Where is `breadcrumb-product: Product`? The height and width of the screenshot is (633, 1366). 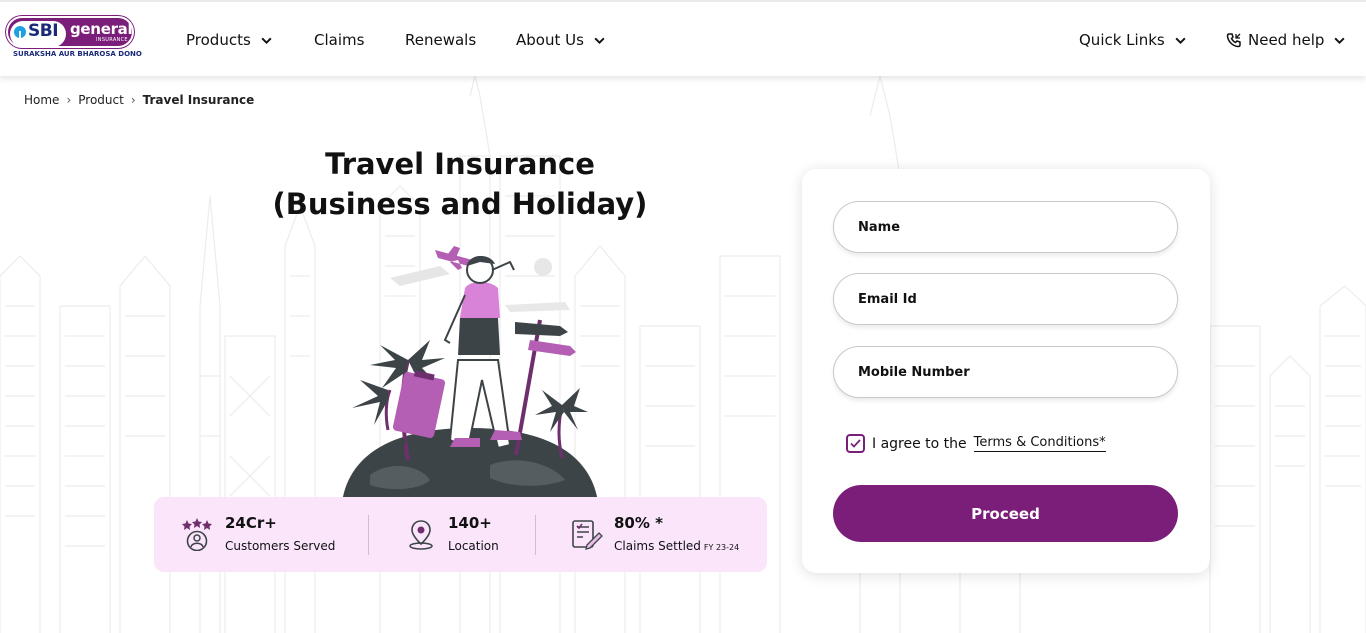
breadcrumb-product: Product is located at coordinates (101, 100).